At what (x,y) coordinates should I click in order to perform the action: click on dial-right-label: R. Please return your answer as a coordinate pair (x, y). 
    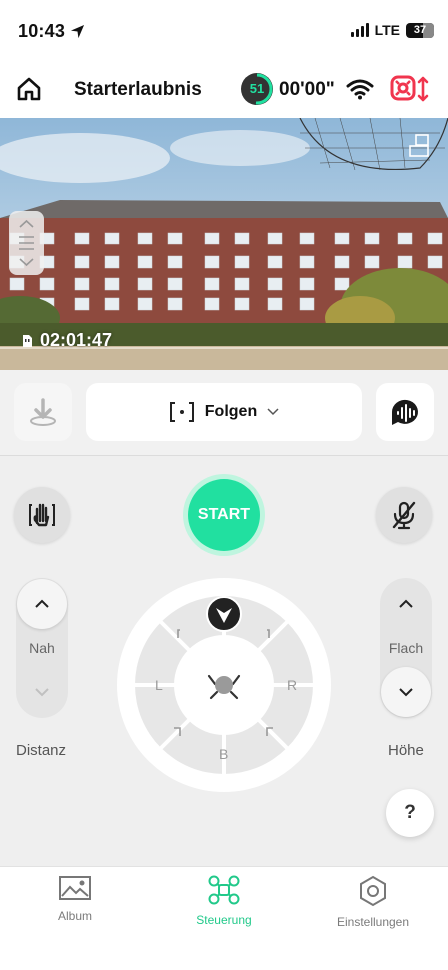
    Looking at the image, I should click on (292, 685).